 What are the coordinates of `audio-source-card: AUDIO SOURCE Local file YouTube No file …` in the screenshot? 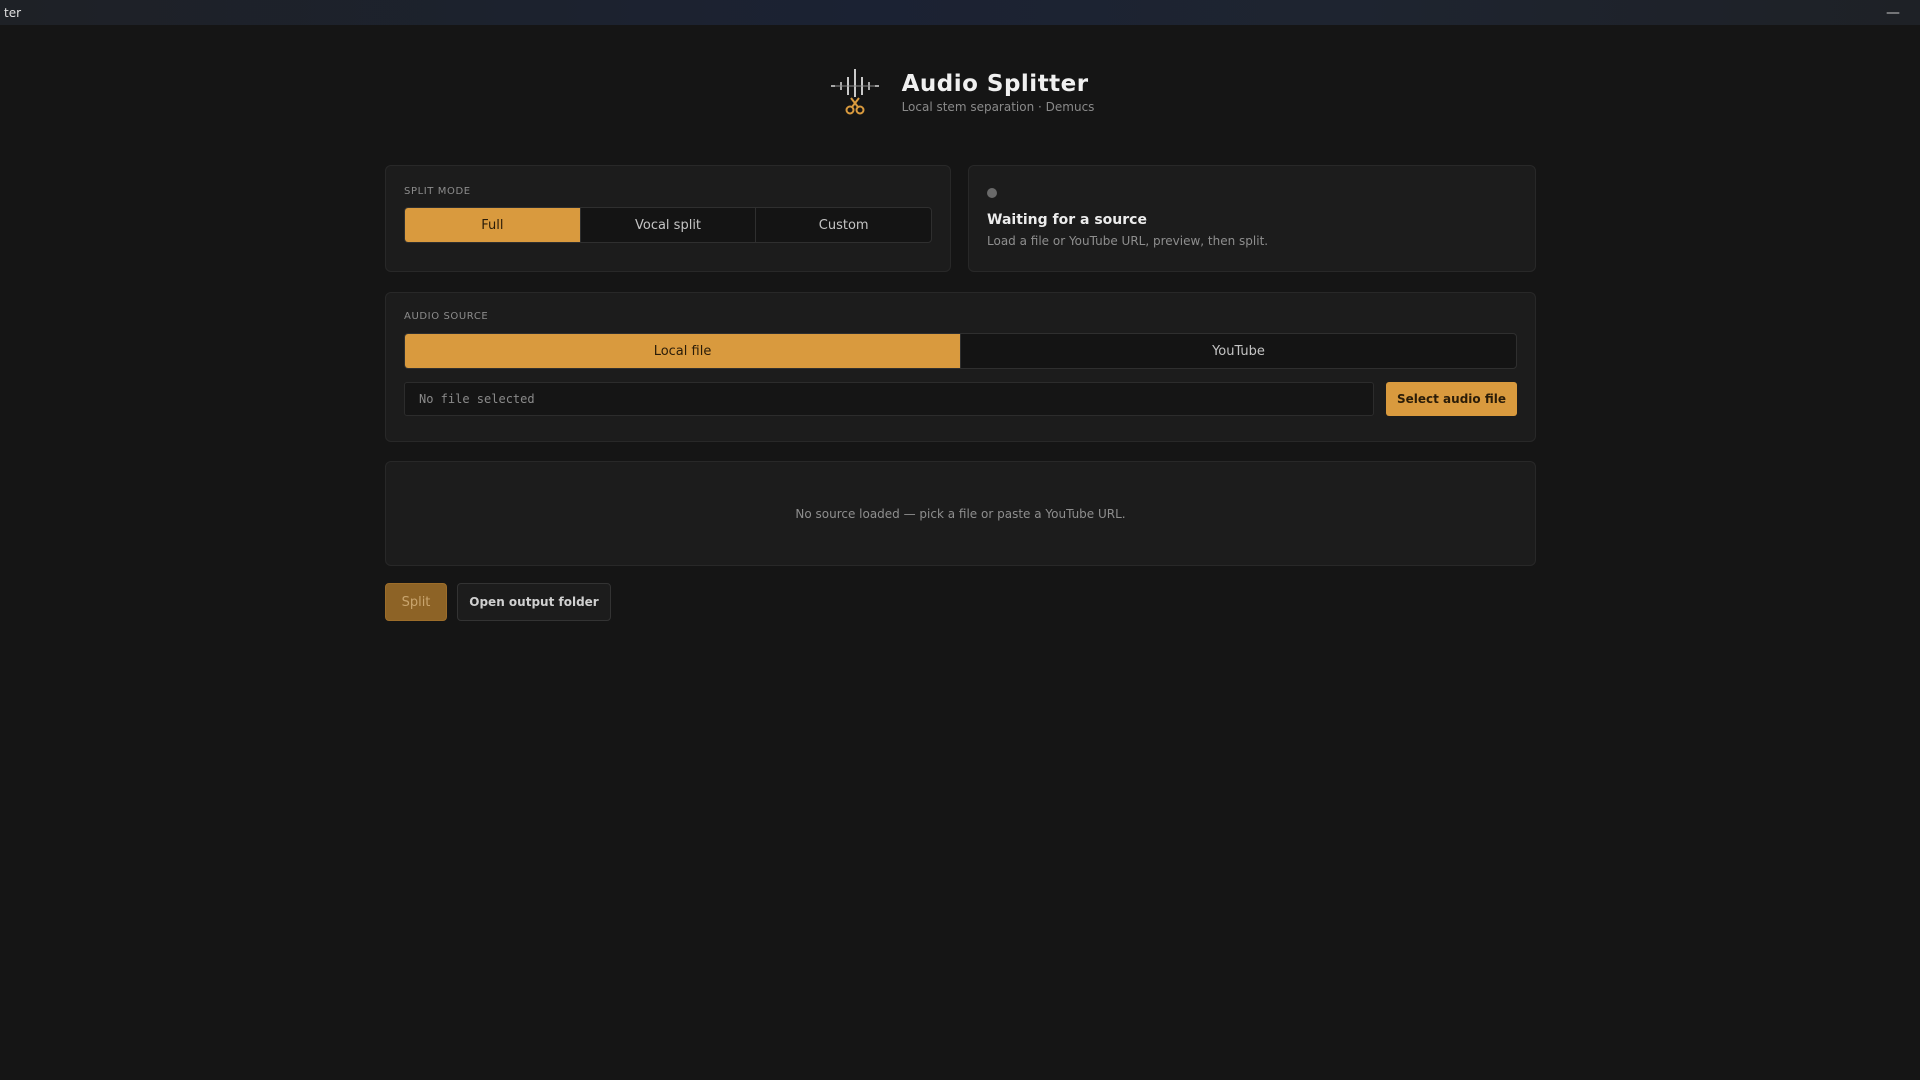 It's located at (960, 367).